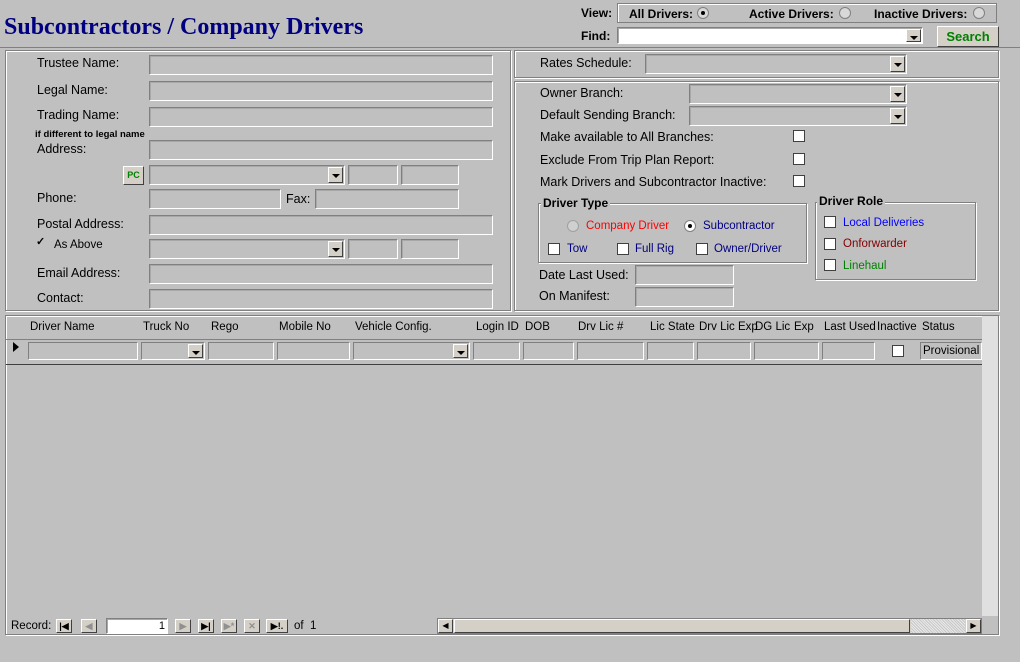 Image resolution: width=1020 pixels, height=662 pixels. Describe the element at coordinates (78, 245) in the screenshot. I see `as-above-label: As Above` at that location.